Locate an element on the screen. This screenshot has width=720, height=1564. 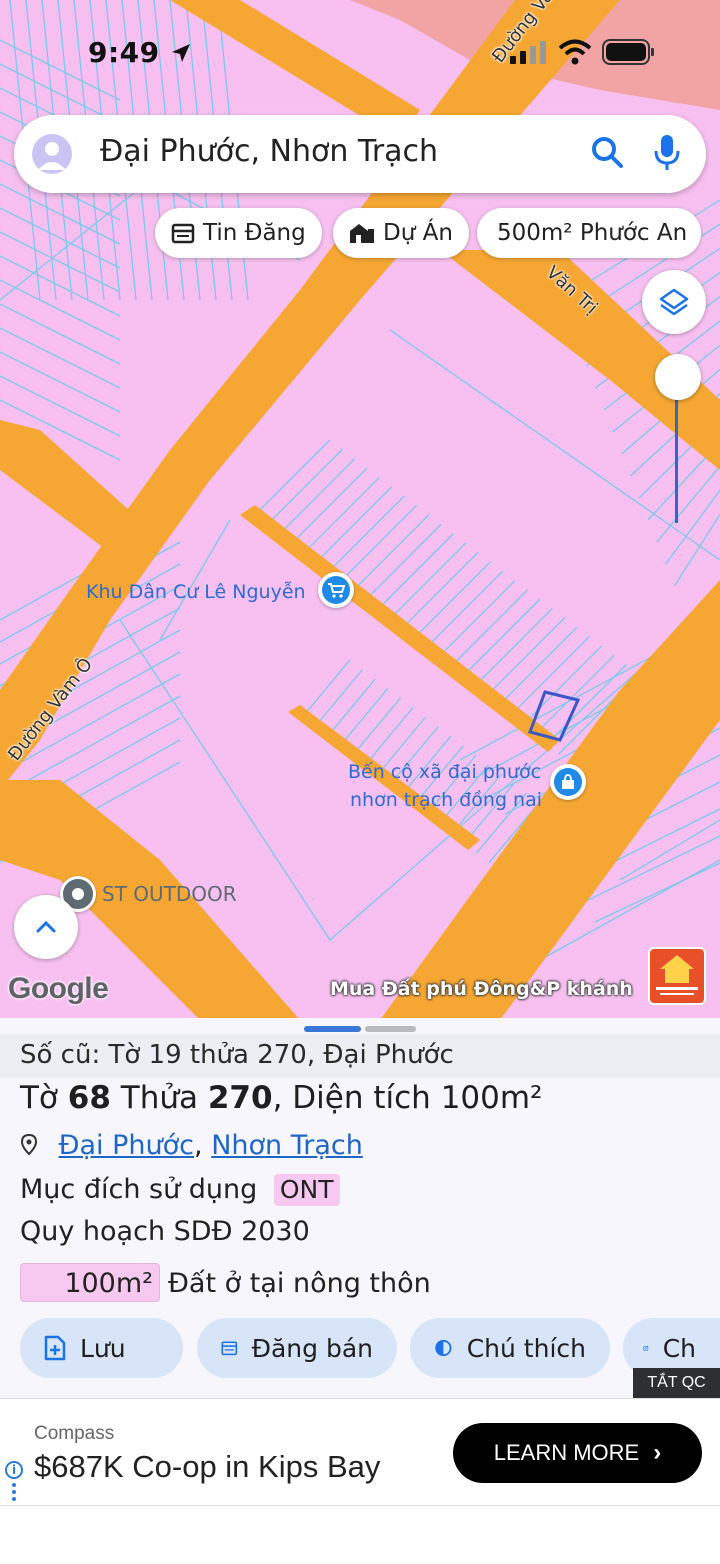
sheet-label: Tờ is located at coordinates (39, 1098).